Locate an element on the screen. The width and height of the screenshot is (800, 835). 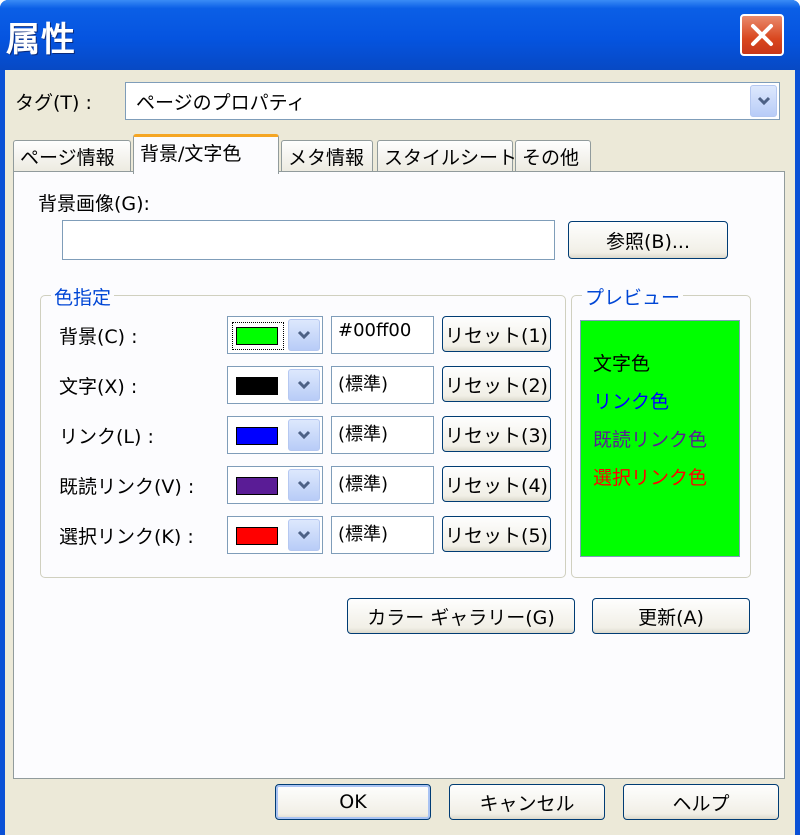
visited-link-color-picker is located at coordinates (275, 485).